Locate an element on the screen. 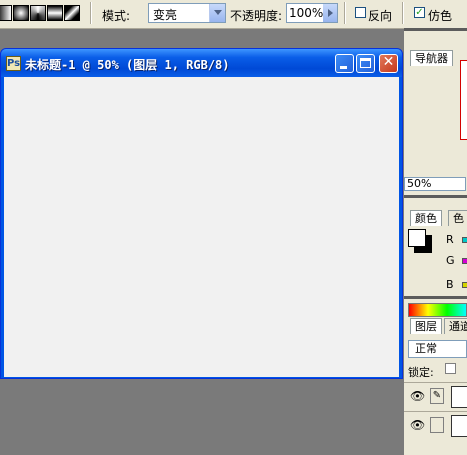 The height and width of the screenshot is (455, 467). zoom-input: 50% is located at coordinates (435, 184).